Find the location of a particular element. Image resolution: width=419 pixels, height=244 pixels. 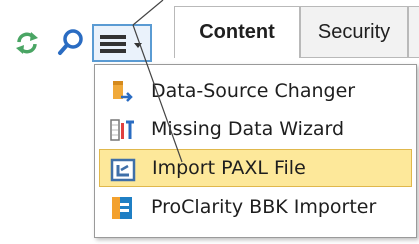

menu-item-missing-data-wizard: Missing Data Wizard is located at coordinates (255, 130).